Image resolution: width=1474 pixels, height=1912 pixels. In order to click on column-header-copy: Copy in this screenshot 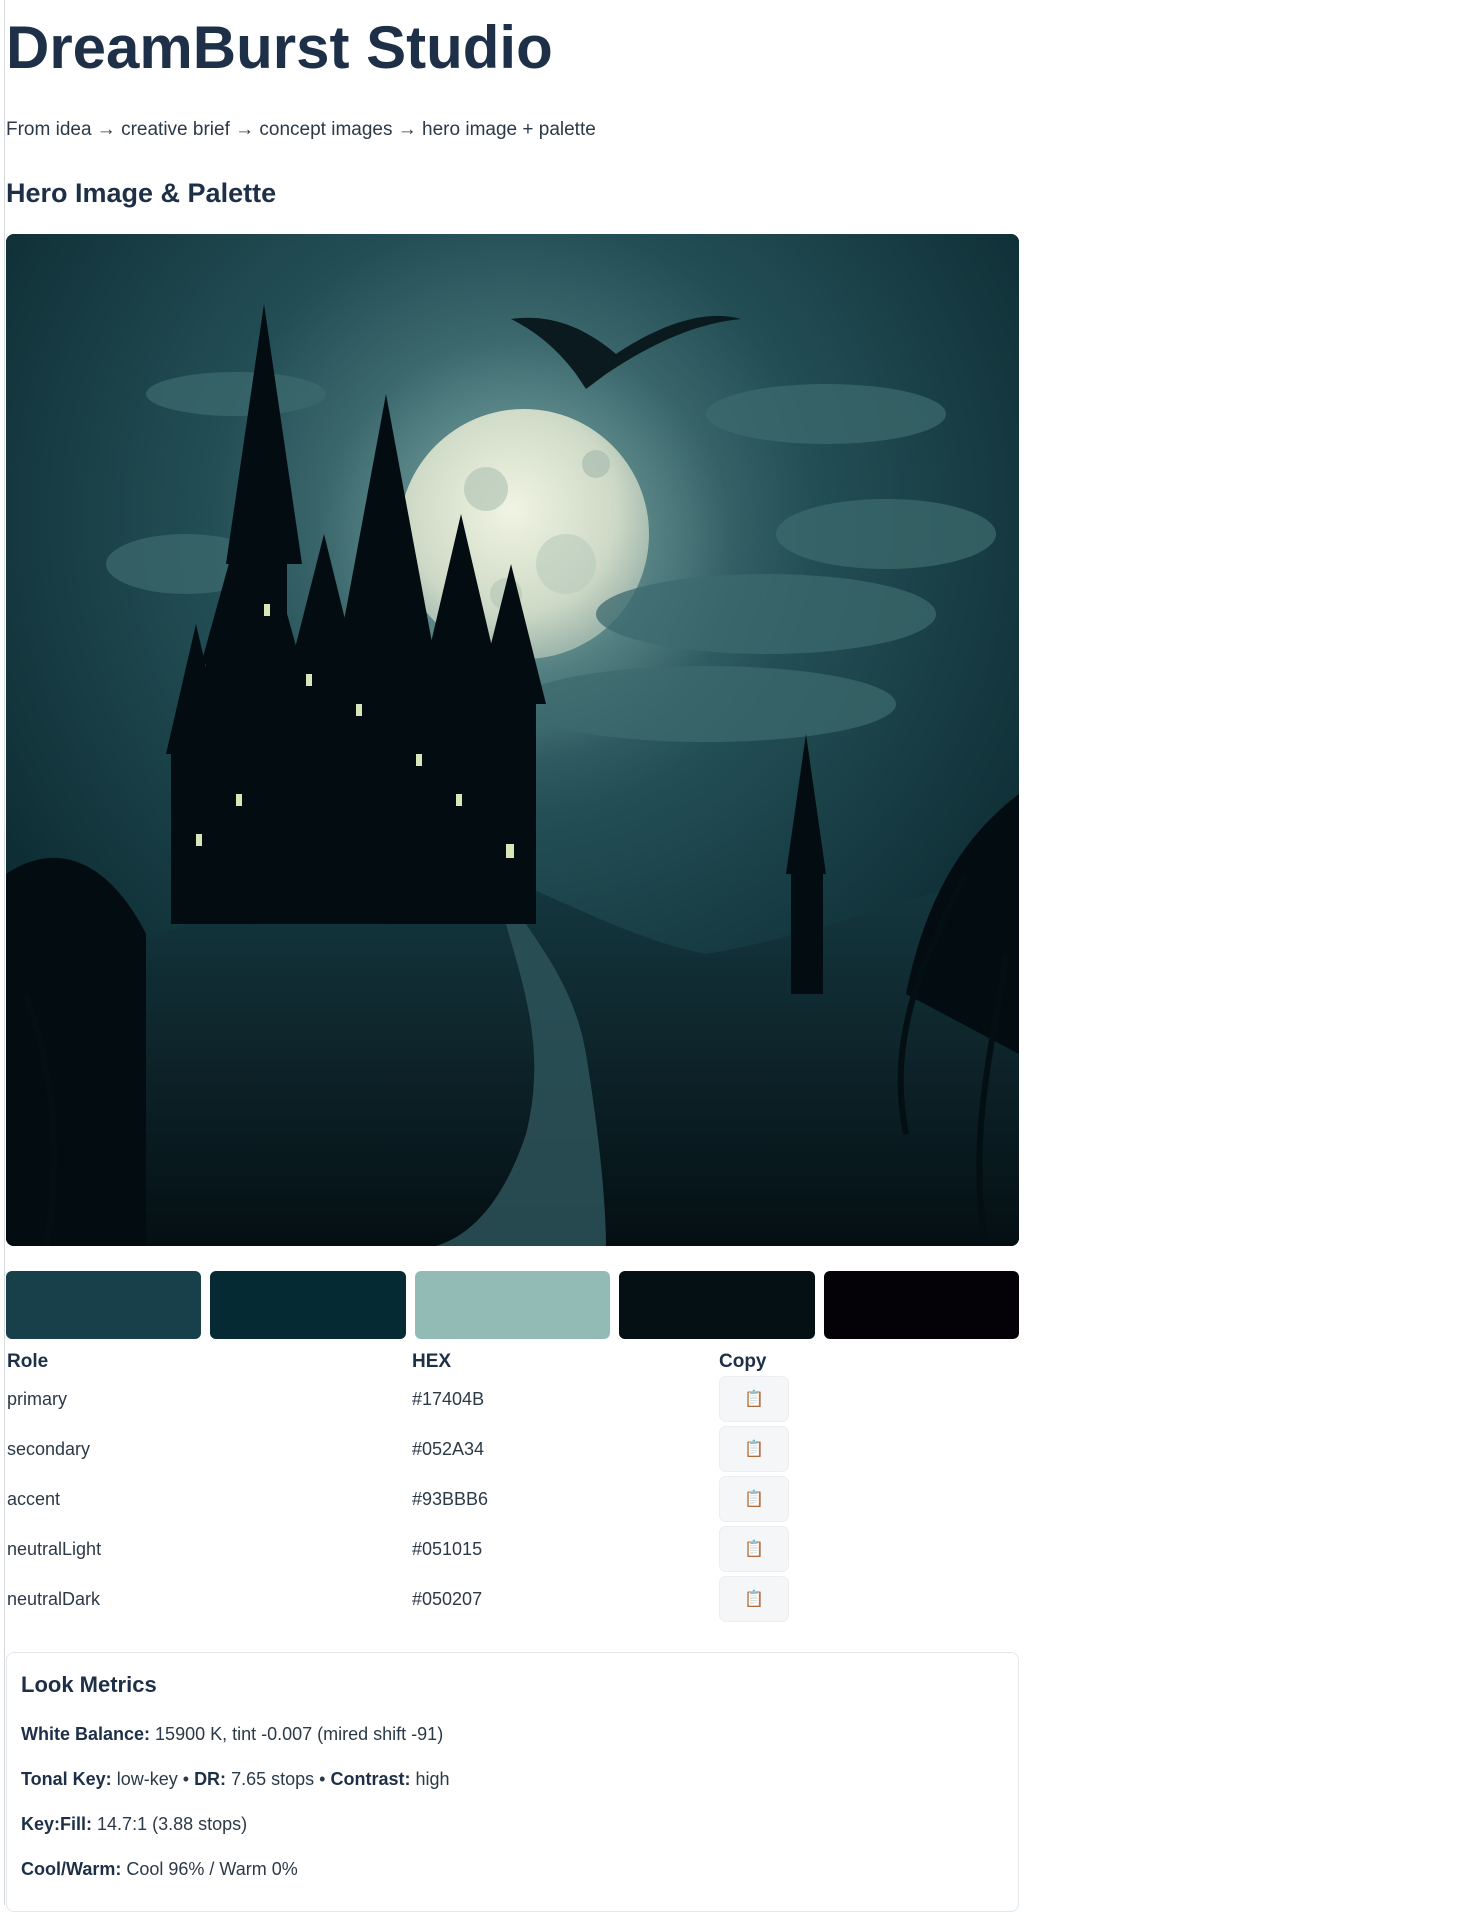, I will do `click(743, 1361)`.